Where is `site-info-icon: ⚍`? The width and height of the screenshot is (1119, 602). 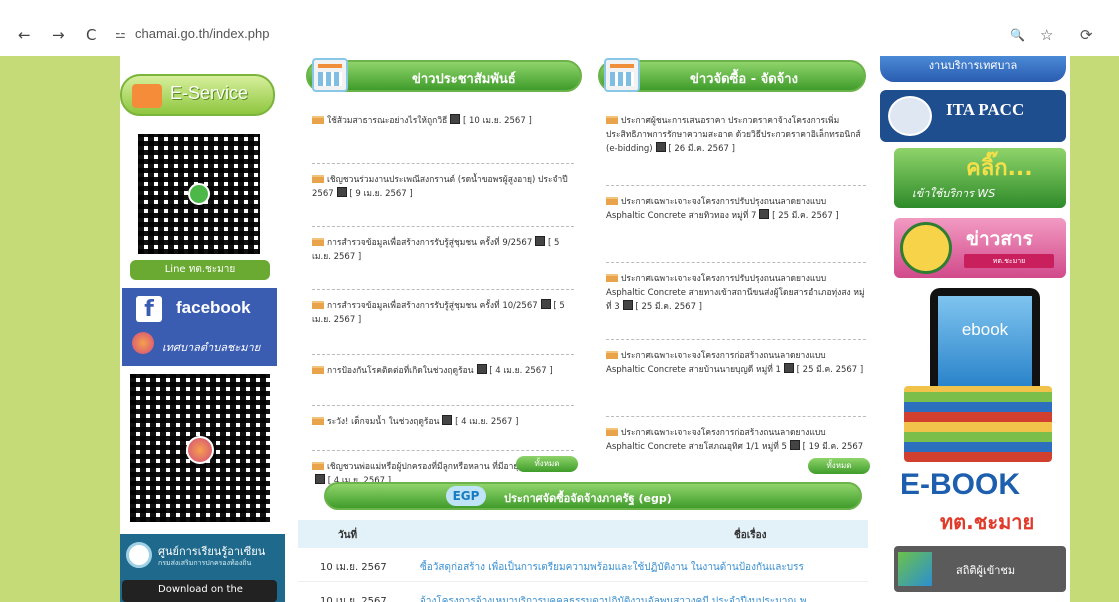
site-info-icon: ⚍ is located at coordinates (120, 34).